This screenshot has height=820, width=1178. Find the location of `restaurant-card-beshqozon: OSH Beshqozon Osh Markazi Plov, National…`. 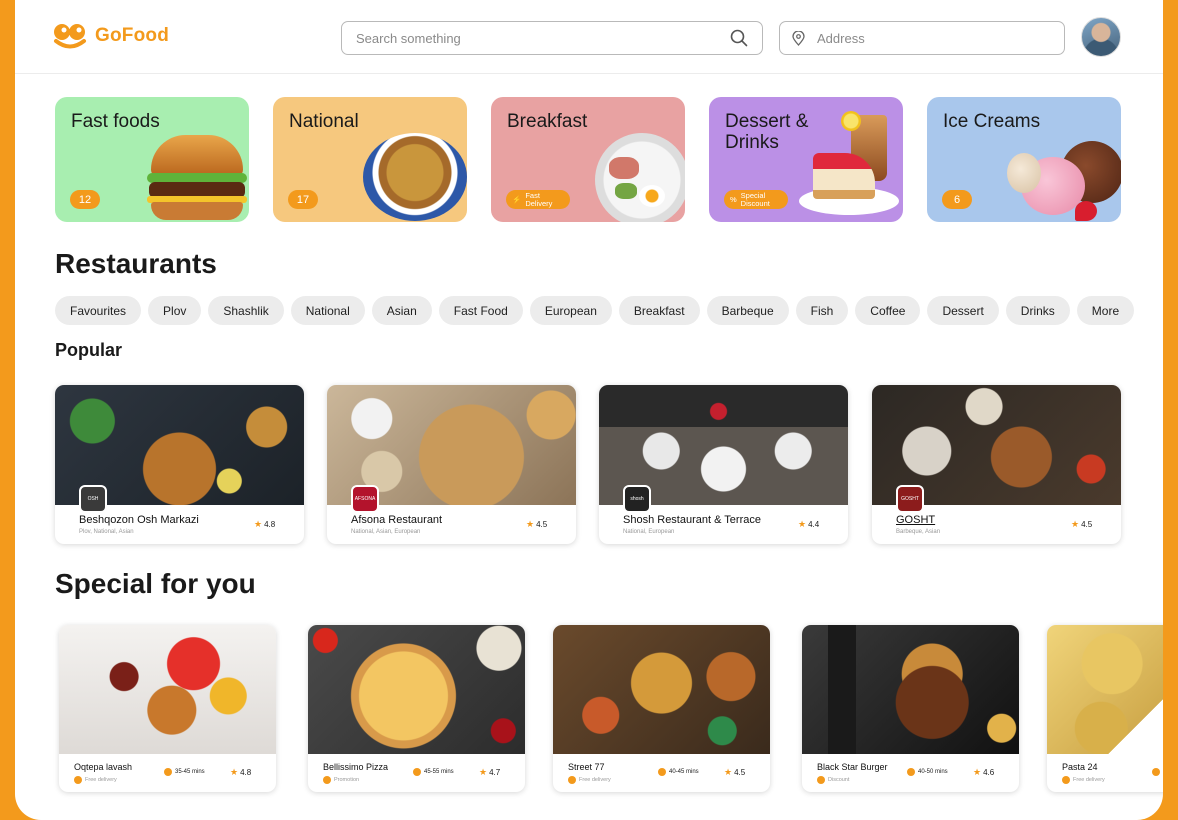

restaurant-card-beshqozon: OSH Beshqozon Osh Markazi Plov, National… is located at coordinates (179, 464).